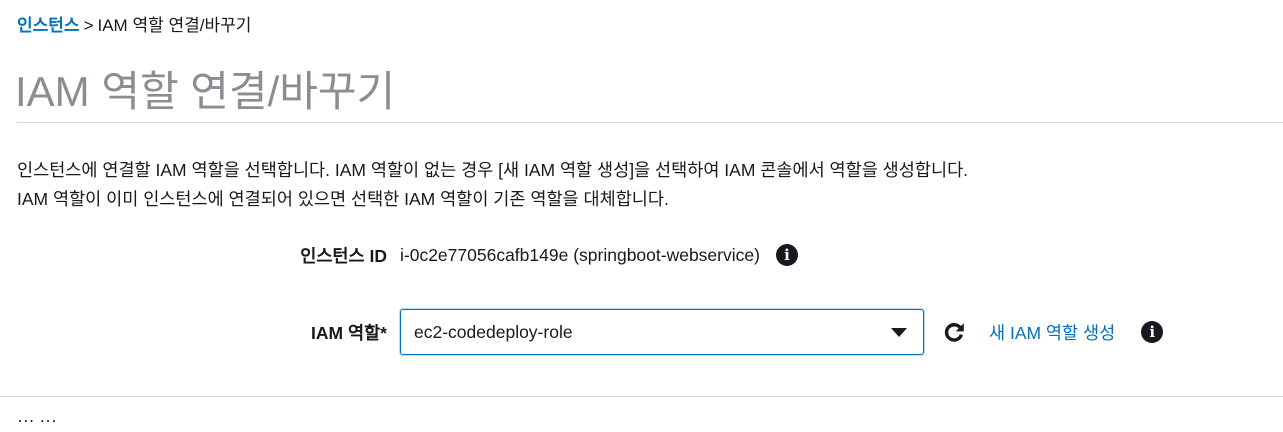 This screenshot has height=432, width=1283. I want to click on clipped-footer-text: ··· ···, so click(37, 420).